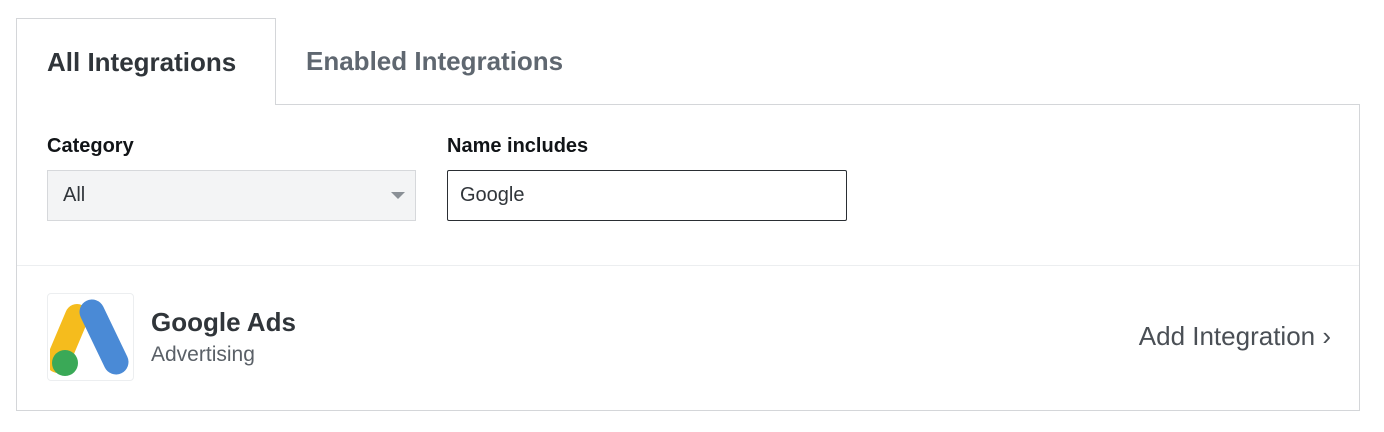  What do you see at coordinates (647, 195) in the screenshot?
I see `name-includes-input` at bounding box center [647, 195].